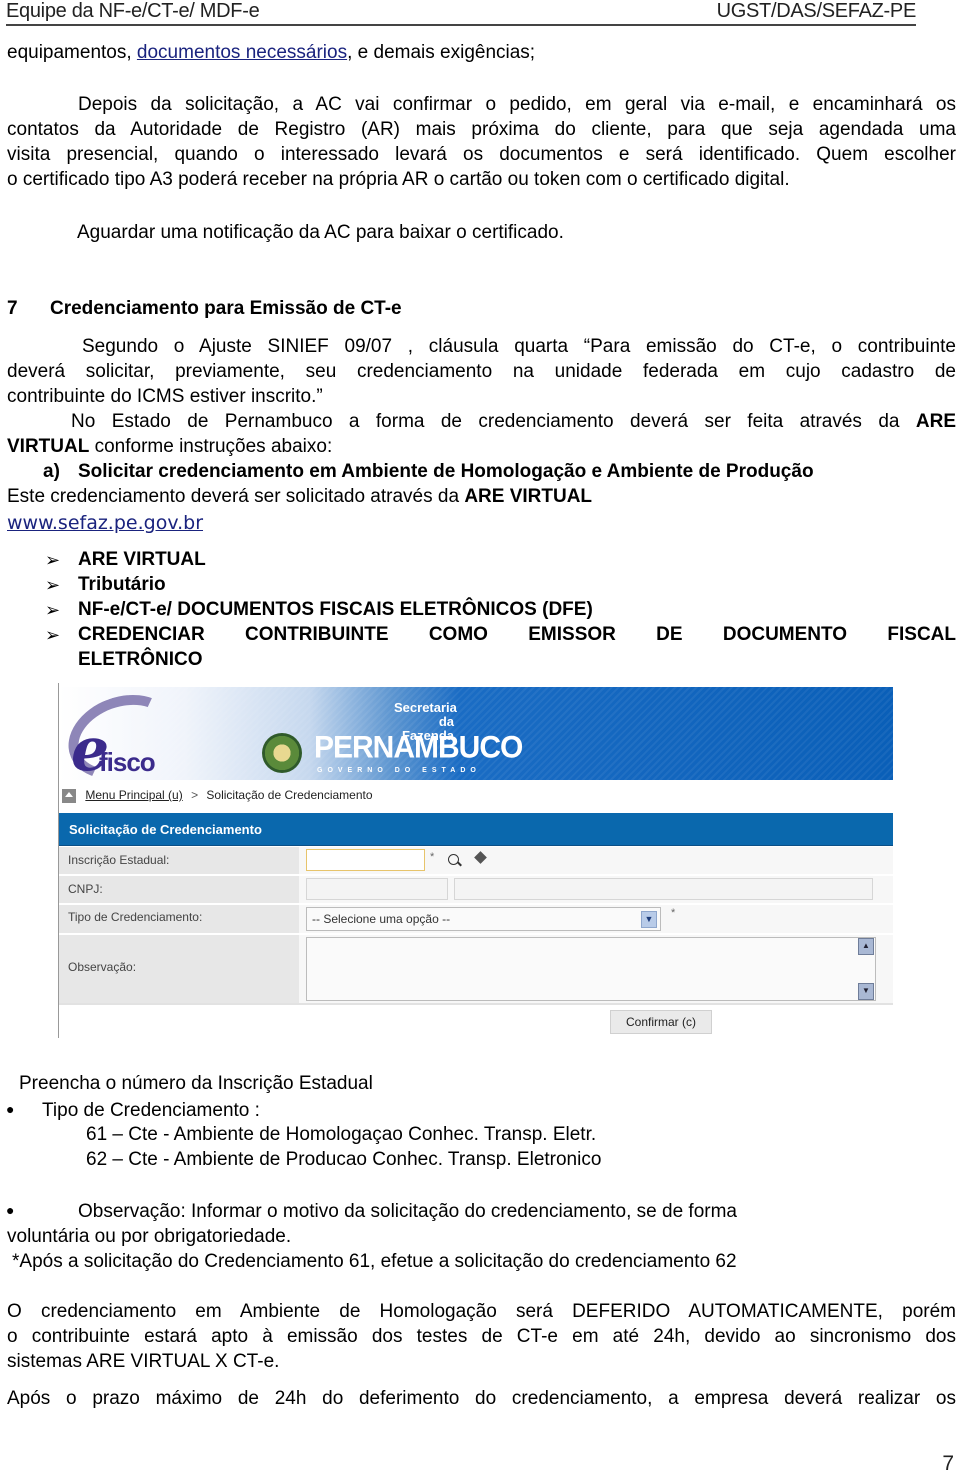  Describe the element at coordinates (935, 421) in the screenshot. I see `para4-bold: ARE` at that location.